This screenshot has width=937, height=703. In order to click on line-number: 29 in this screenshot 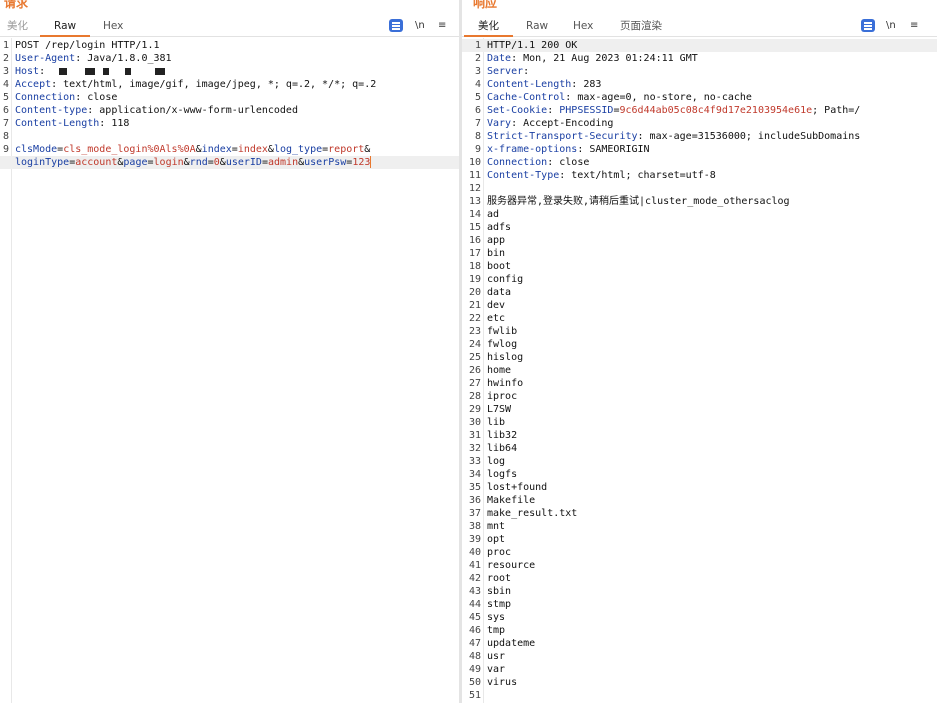, I will do `click(474, 409)`.